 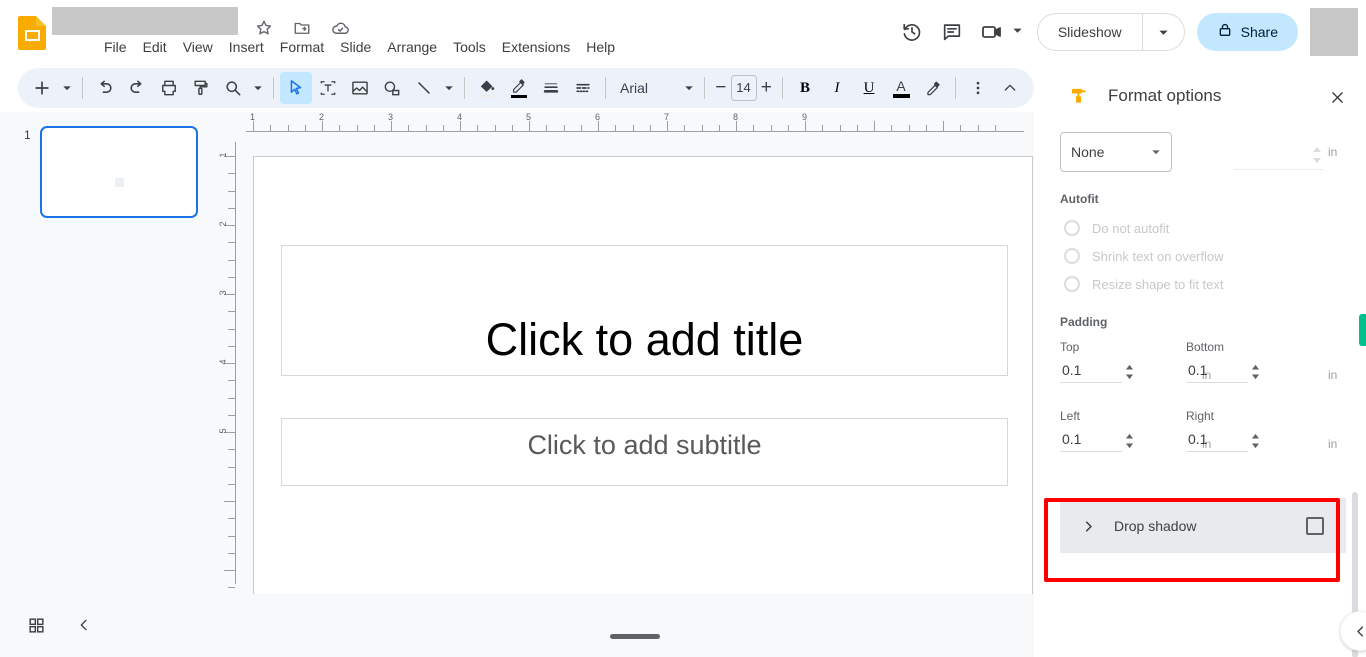 What do you see at coordinates (302, 47) in the screenshot?
I see `menu-format: Format` at bounding box center [302, 47].